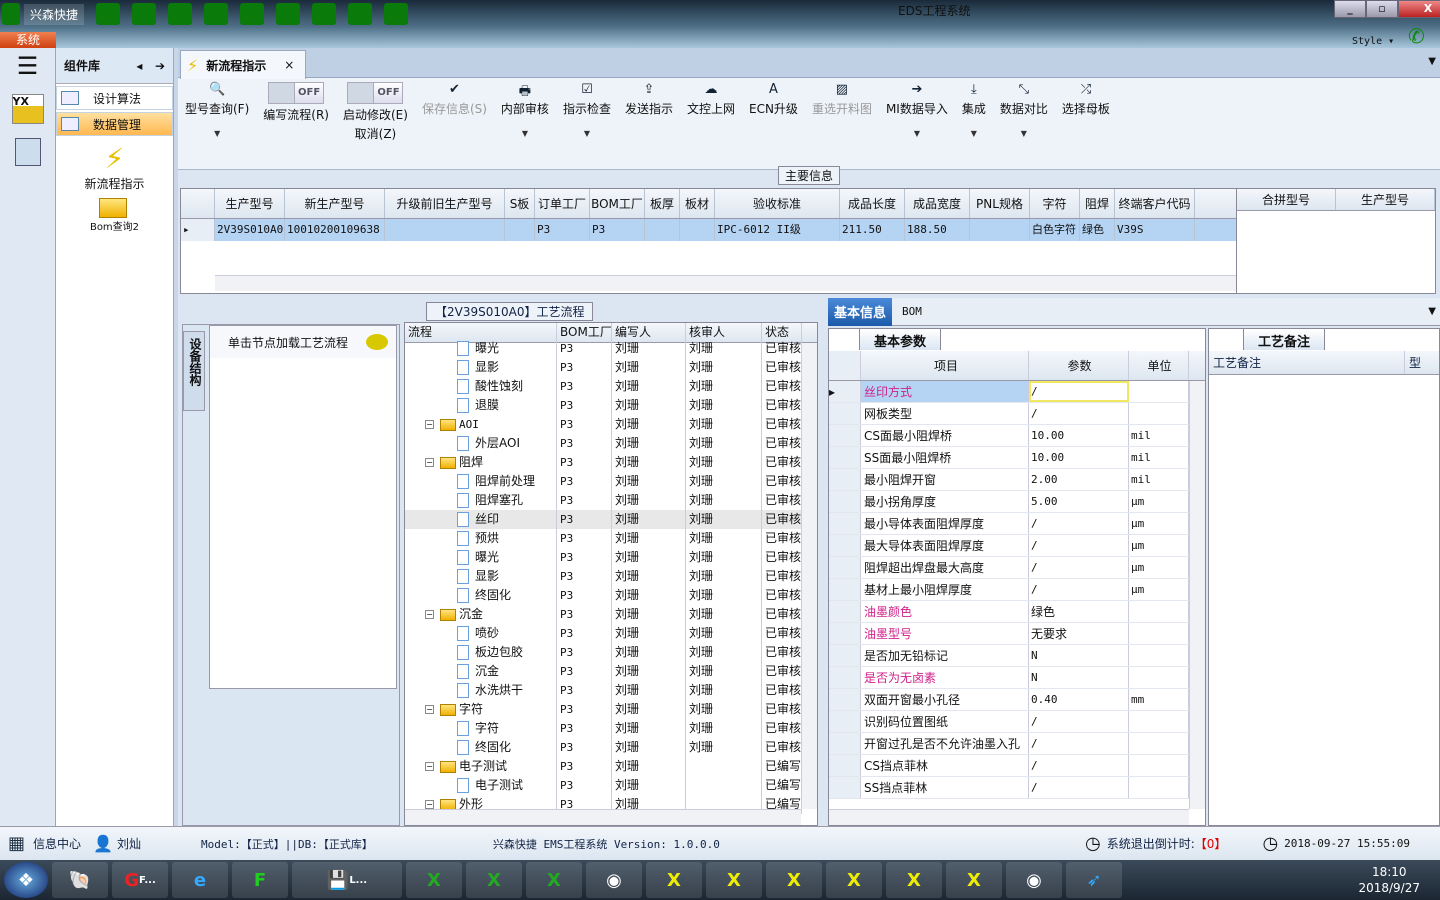 This screenshot has height=900, width=1440. What do you see at coordinates (160, 66) in the screenshot?
I see `pin-icon: ➔` at bounding box center [160, 66].